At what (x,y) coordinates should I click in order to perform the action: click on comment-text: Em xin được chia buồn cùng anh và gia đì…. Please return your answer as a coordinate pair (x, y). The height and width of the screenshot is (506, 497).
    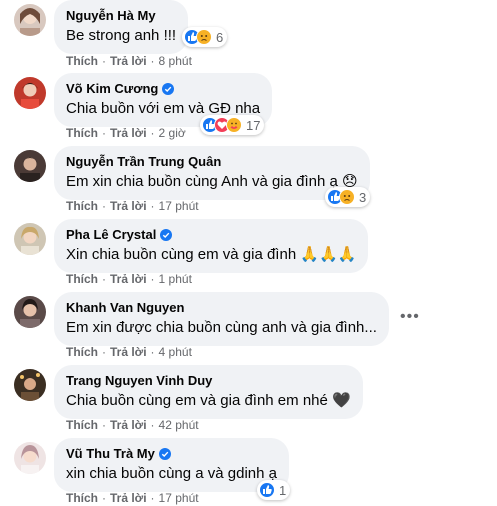
    Looking at the image, I should click on (221, 327).